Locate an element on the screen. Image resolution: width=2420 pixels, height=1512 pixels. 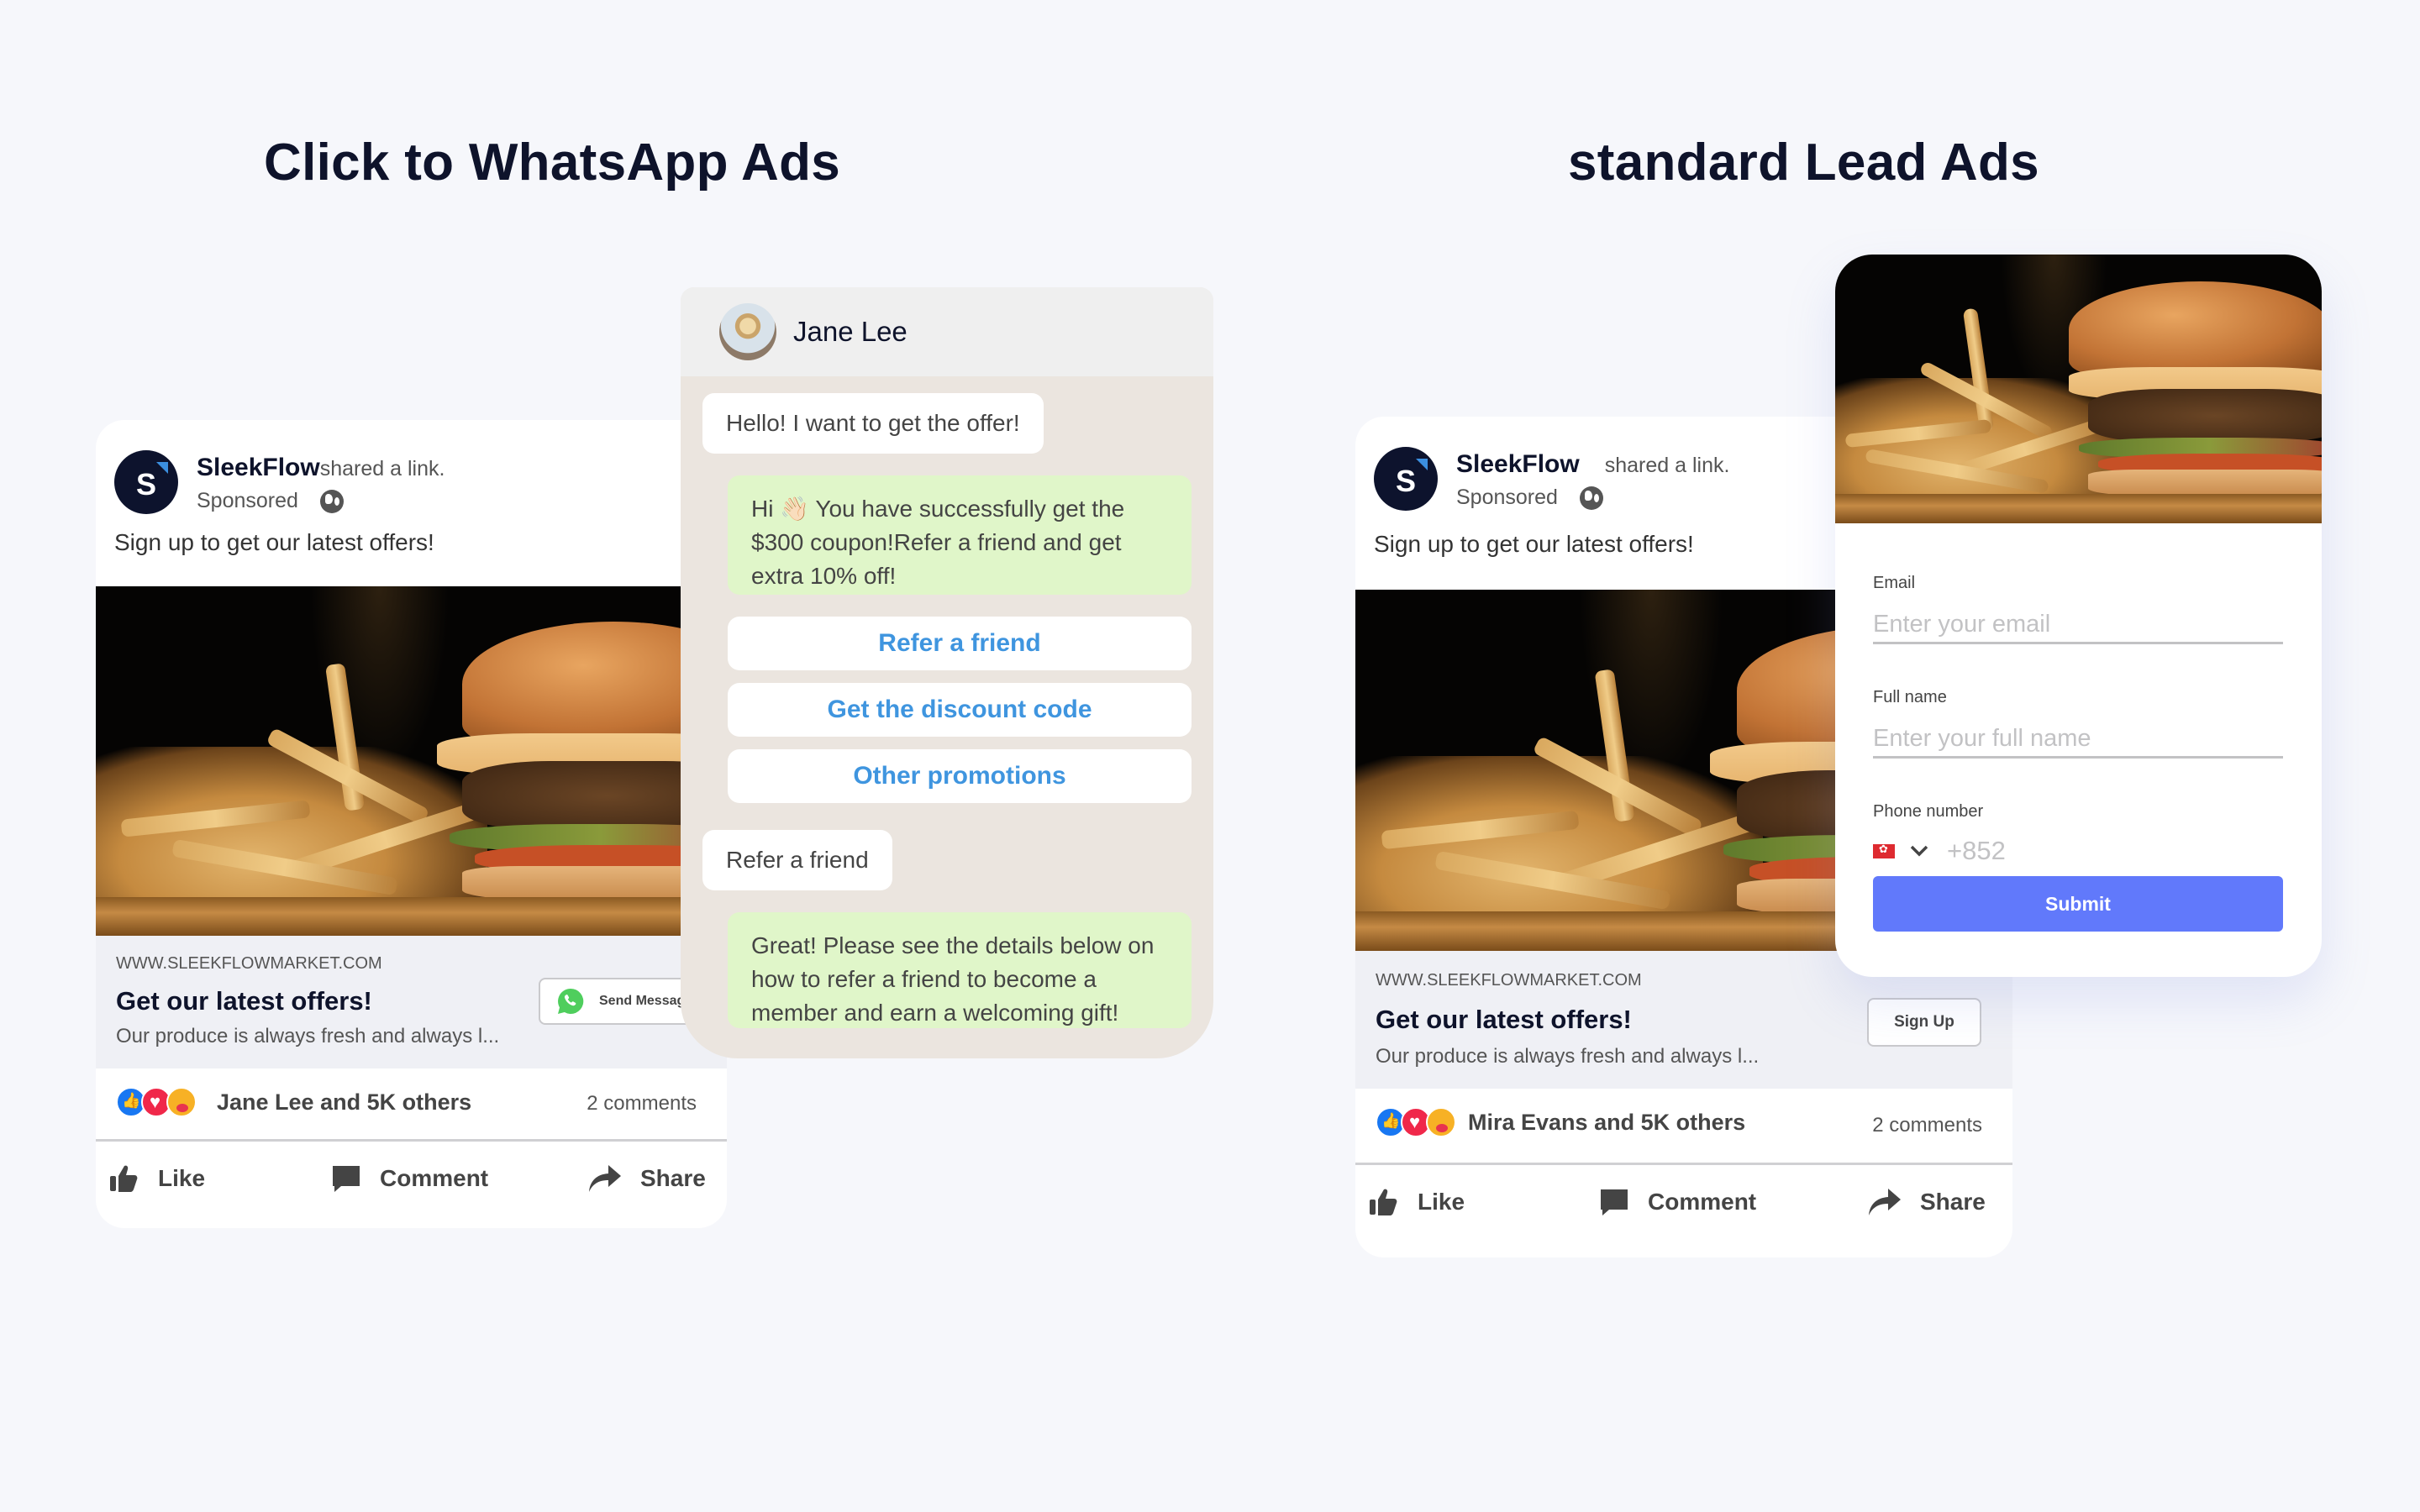
incoming-message: Hello! I want to get the offer! is located at coordinates (873, 423).